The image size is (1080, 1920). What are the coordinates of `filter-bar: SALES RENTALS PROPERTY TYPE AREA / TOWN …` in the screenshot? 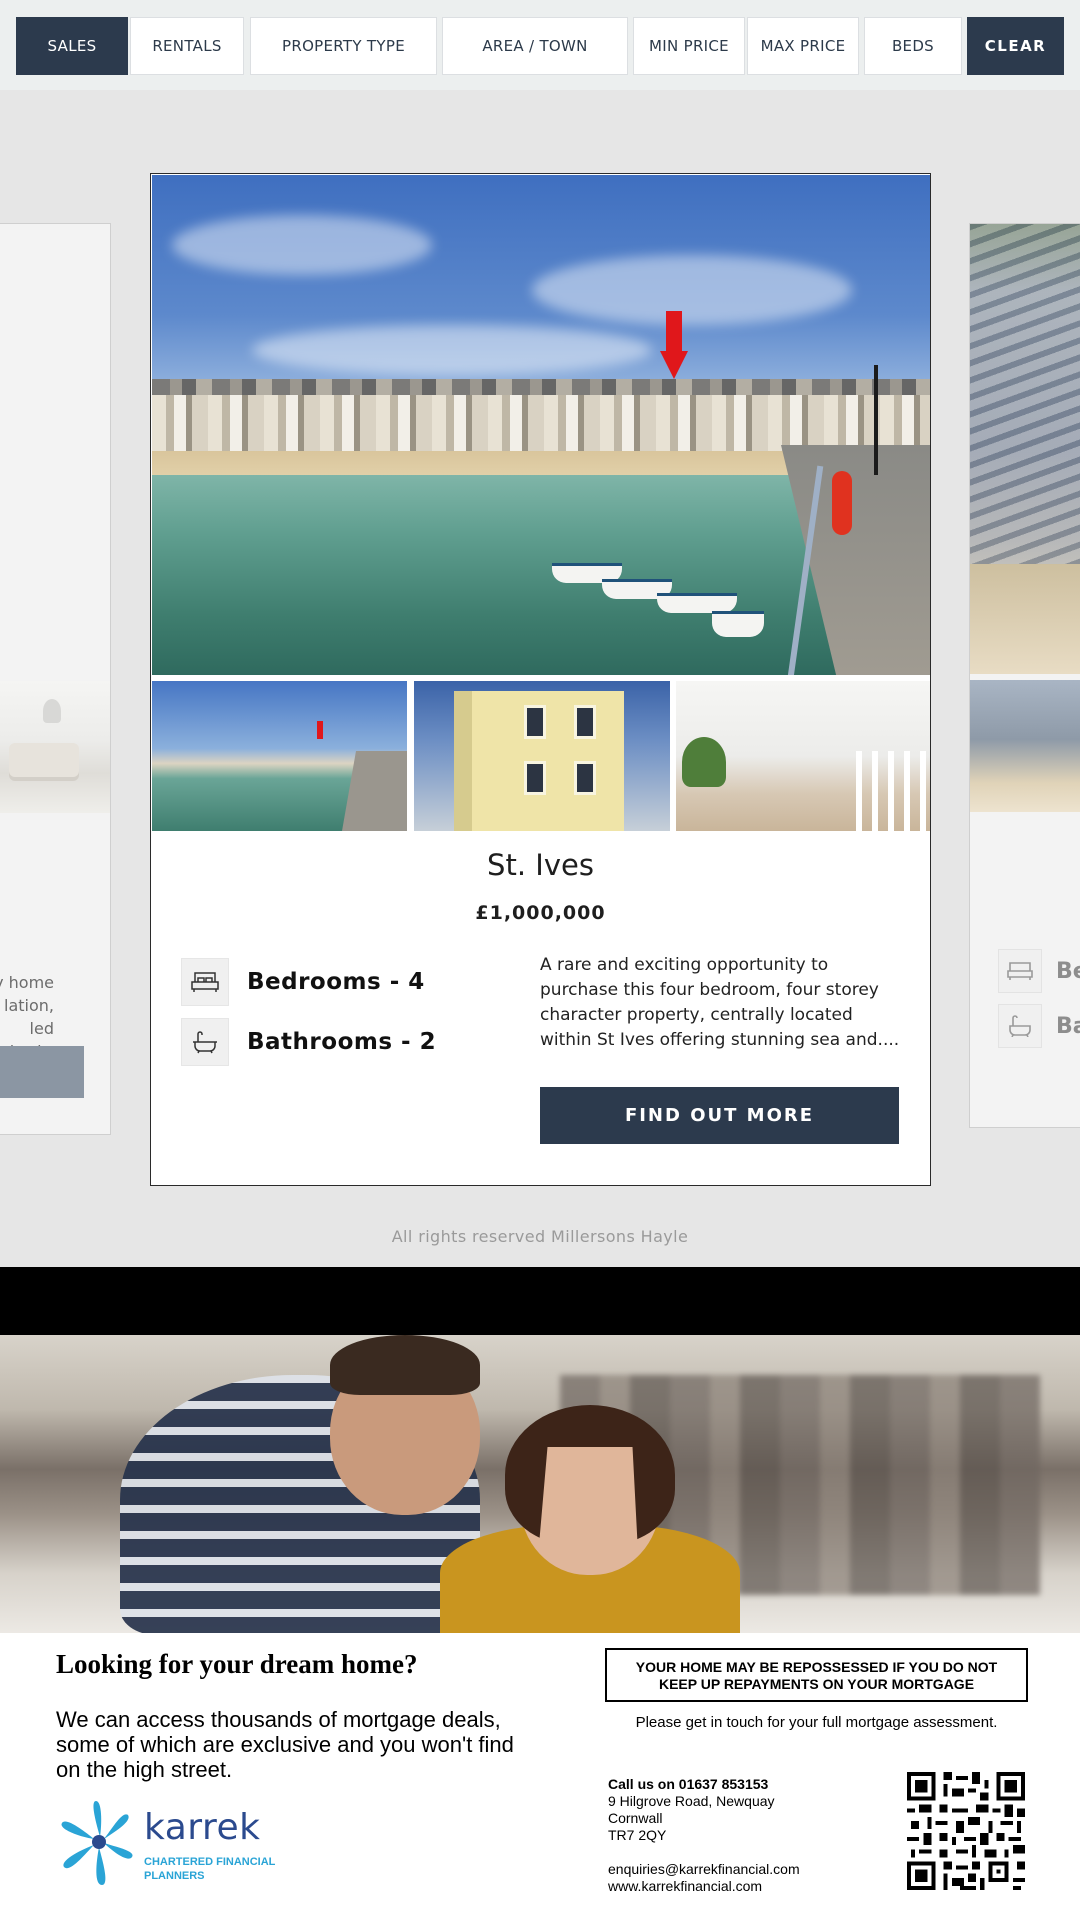 It's located at (540, 45).